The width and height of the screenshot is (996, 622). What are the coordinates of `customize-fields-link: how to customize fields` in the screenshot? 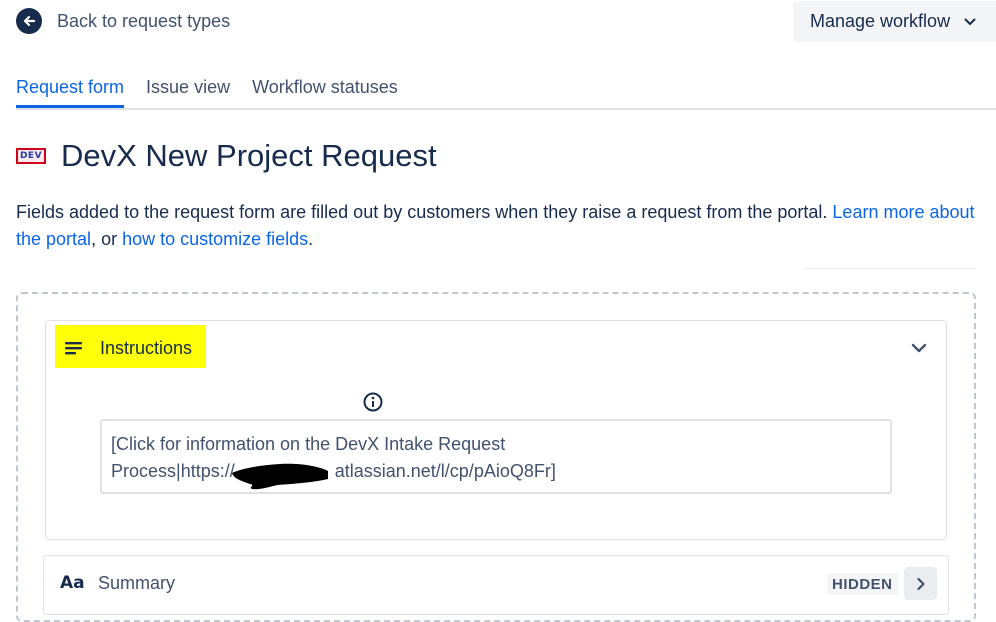 It's located at (215, 239).